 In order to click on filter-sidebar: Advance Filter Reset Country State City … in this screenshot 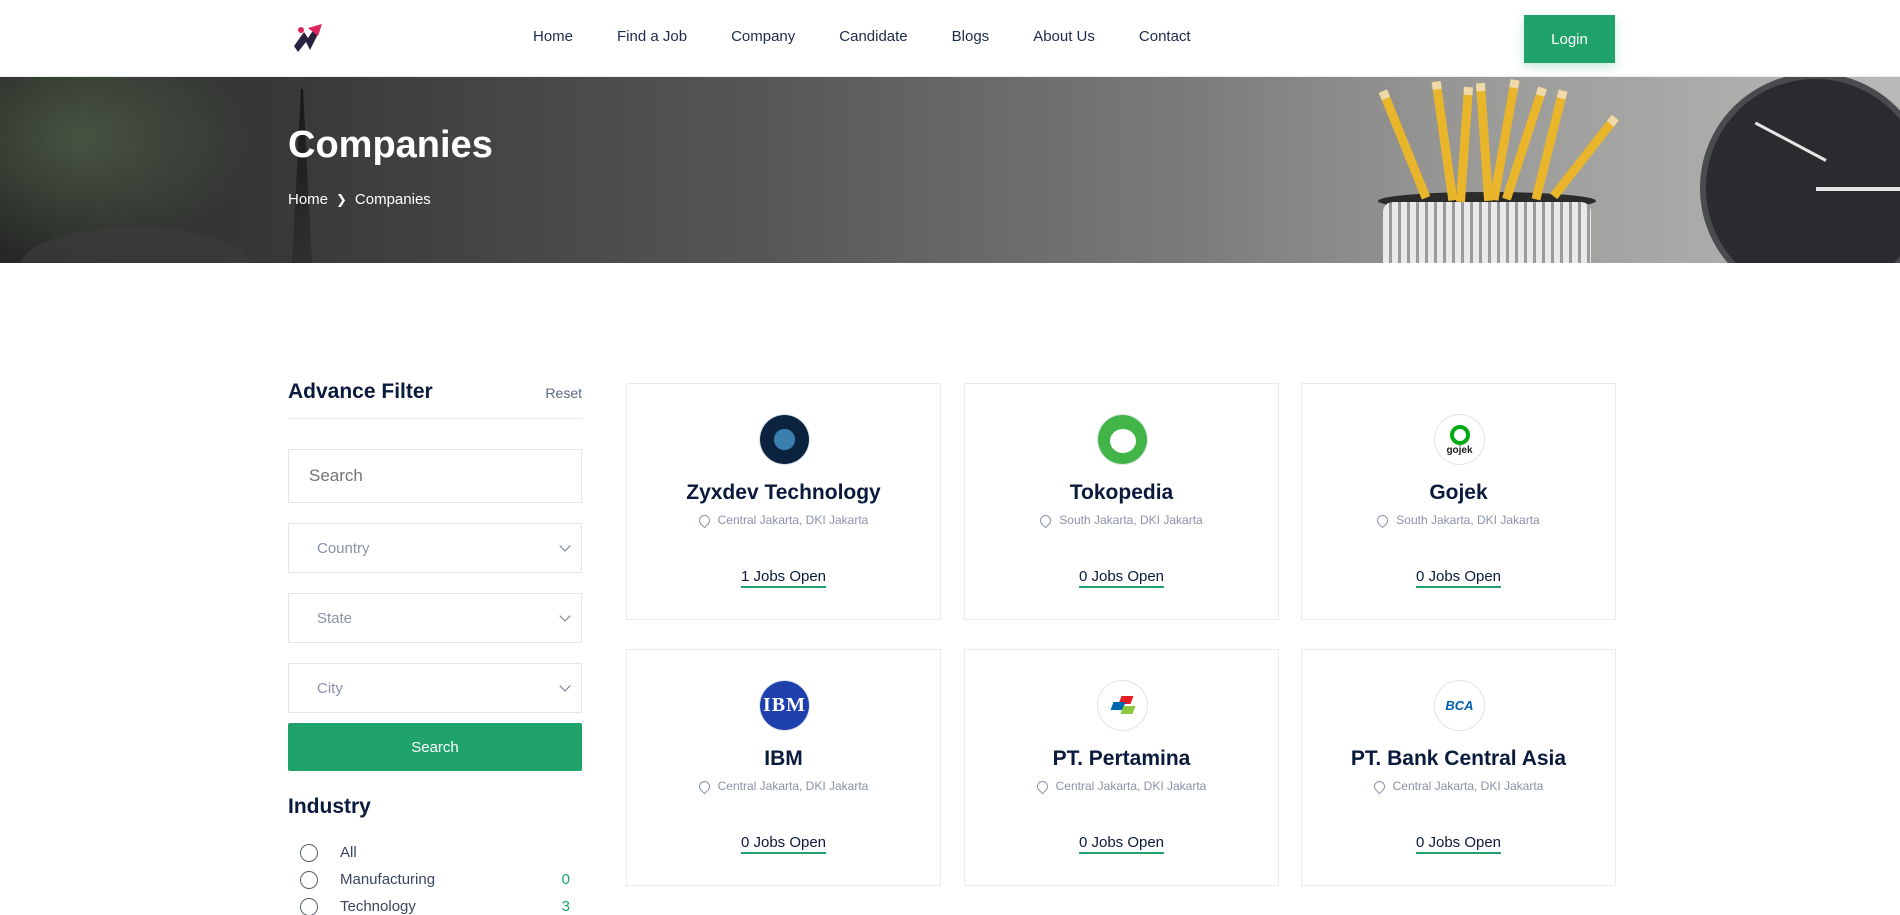, I will do `click(435, 647)`.